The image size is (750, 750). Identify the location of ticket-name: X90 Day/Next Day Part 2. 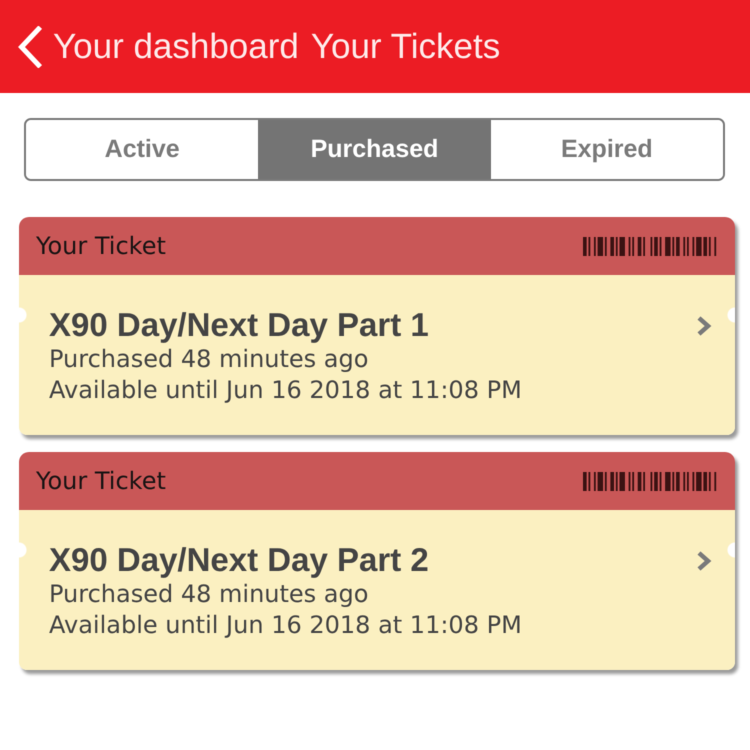
(239, 560).